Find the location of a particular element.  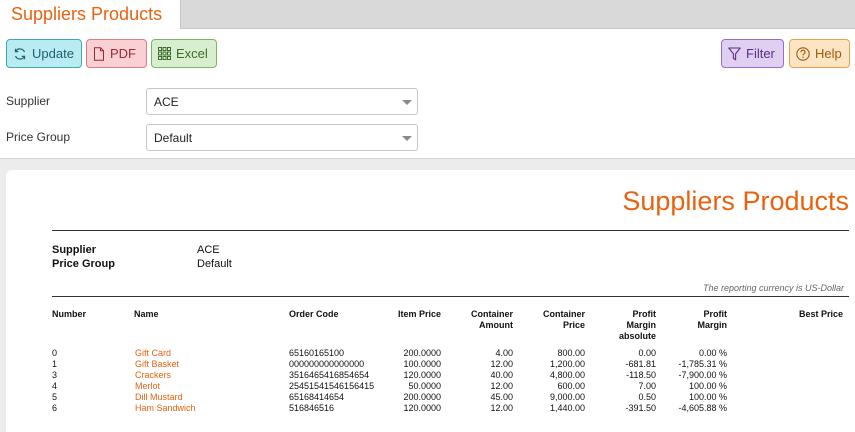

column-header-container-price: Container Price is located at coordinates (563, 319).